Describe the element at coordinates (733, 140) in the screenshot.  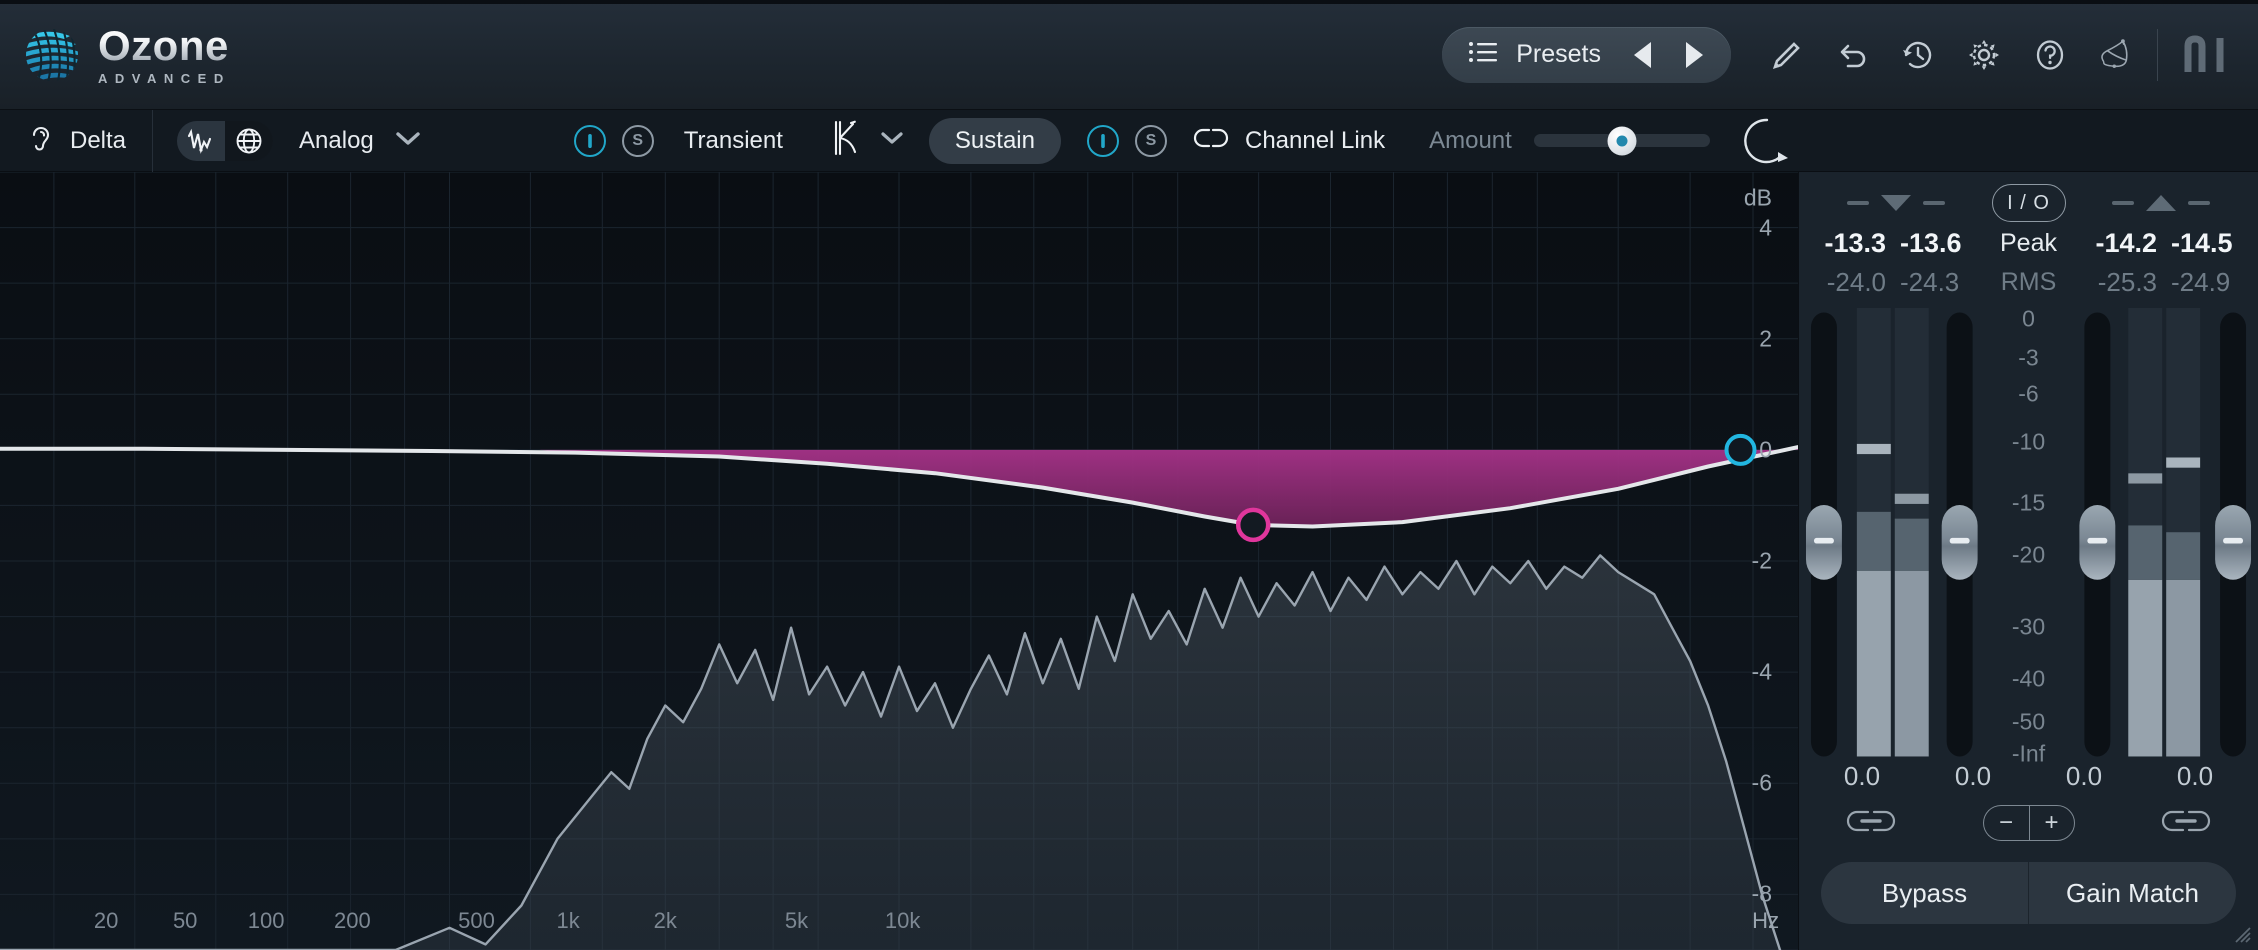
I see `transient-label: Transient` at that location.